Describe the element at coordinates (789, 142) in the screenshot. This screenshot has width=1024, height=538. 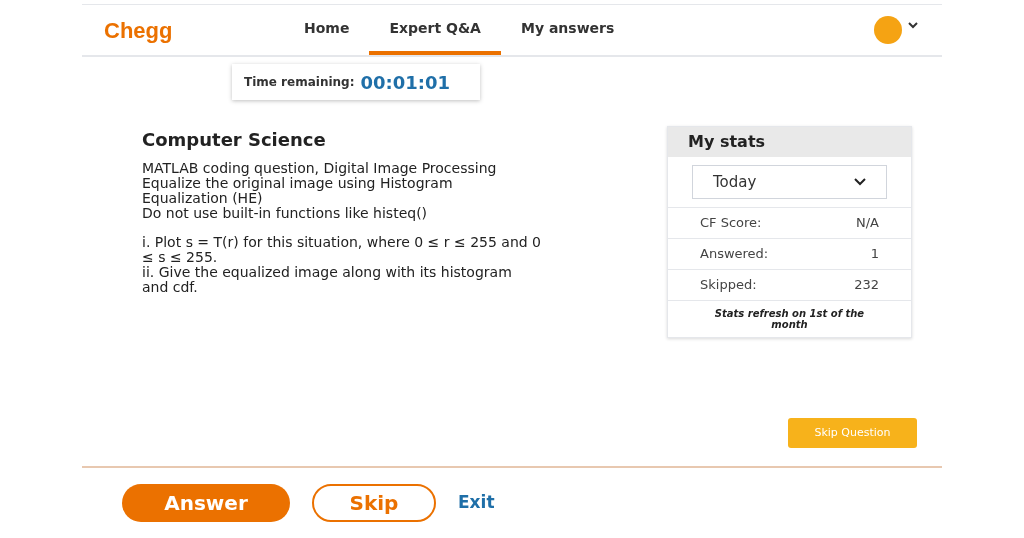
I see `stats-title: My stats` at that location.